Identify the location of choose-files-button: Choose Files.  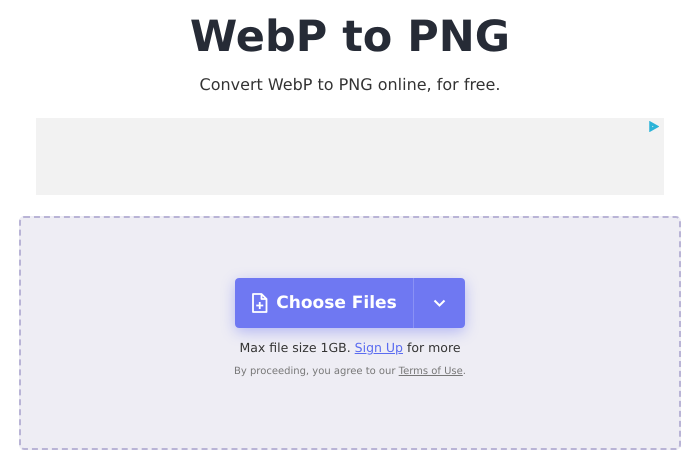
(324, 303).